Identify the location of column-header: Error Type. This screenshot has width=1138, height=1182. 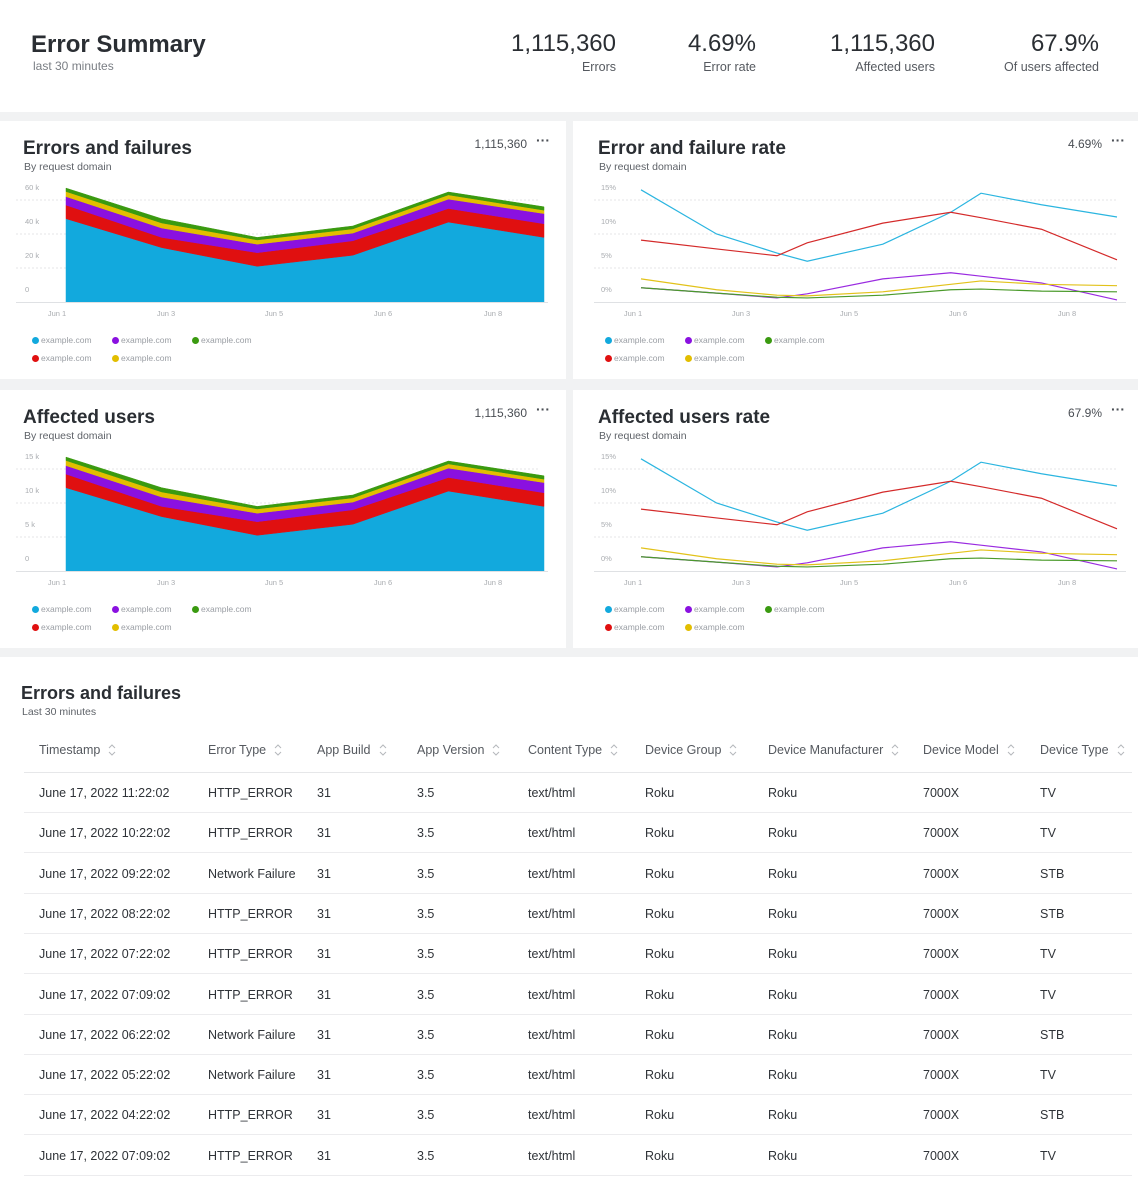
(245, 750).